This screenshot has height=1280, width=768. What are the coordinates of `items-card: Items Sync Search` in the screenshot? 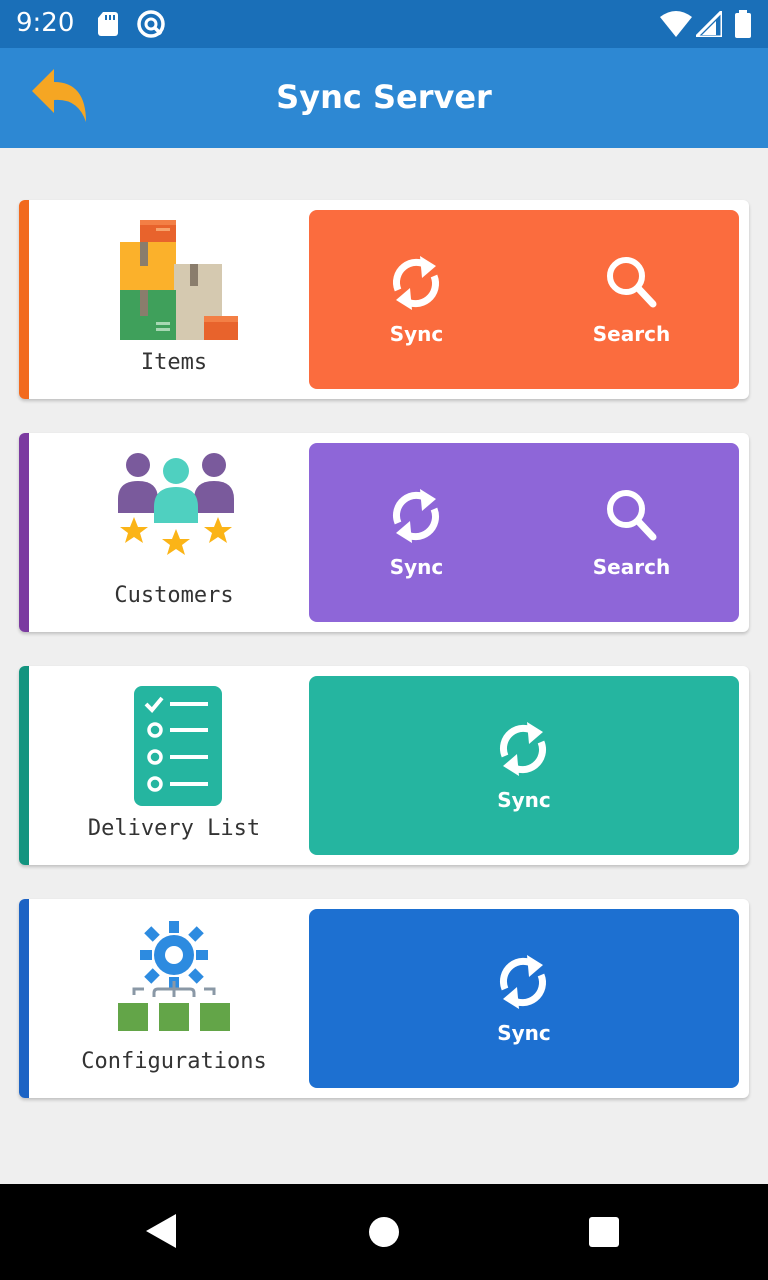 It's located at (384, 299).